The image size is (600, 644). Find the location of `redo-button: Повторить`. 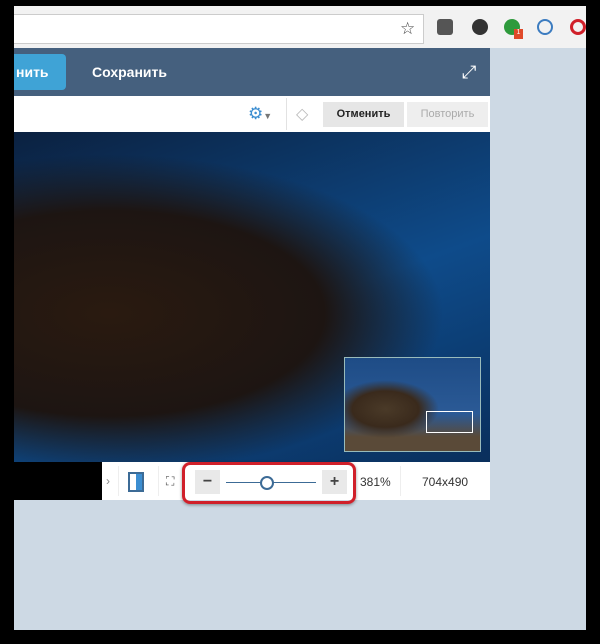

redo-button: Повторить is located at coordinates (447, 114).